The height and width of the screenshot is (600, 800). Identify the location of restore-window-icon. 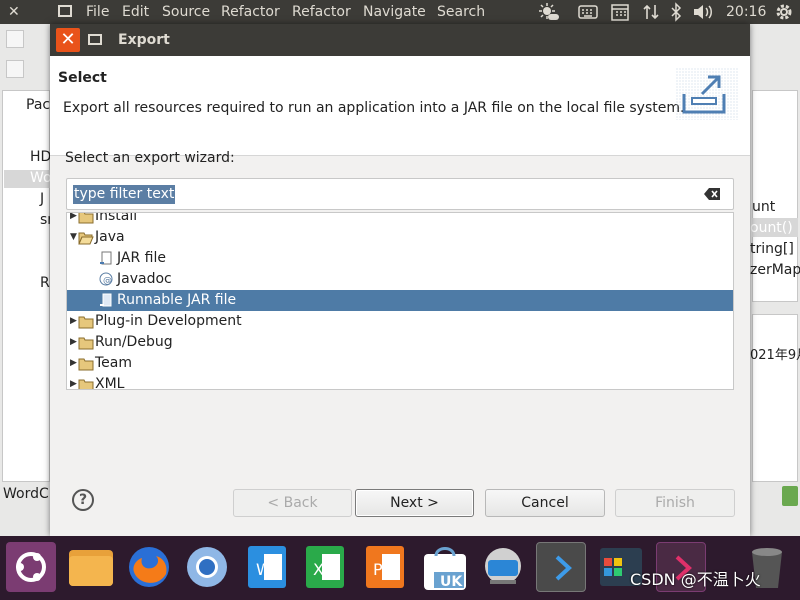
(65, 11).